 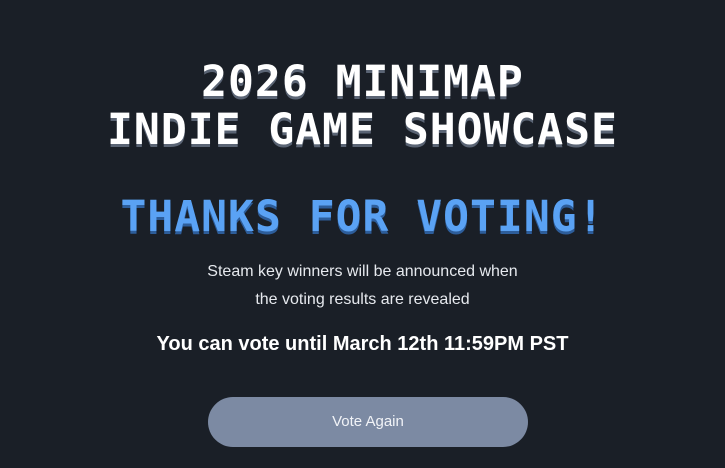 What do you see at coordinates (362, 271) in the screenshot?
I see `winners-announcement-line1: Steam key winners will be announced when` at bounding box center [362, 271].